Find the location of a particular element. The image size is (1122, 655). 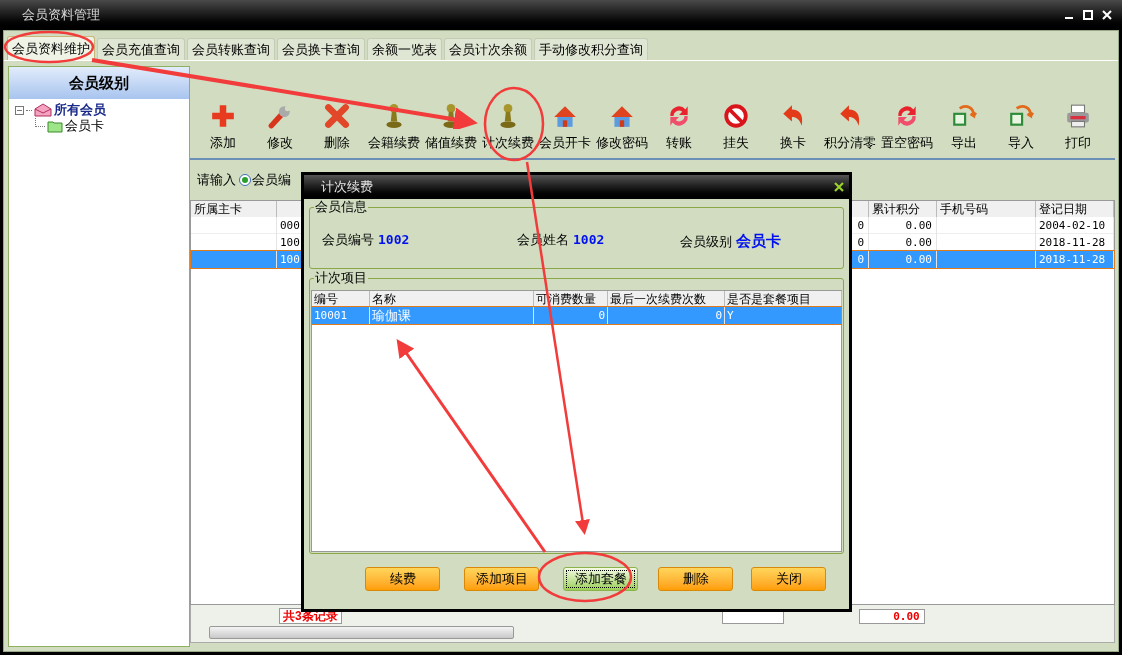

tab: 余额一览表 is located at coordinates (404, 49).